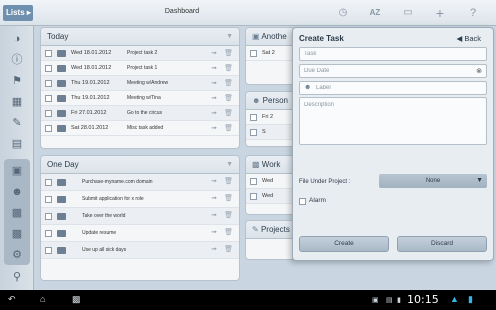 The width and height of the screenshot is (496, 310). What do you see at coordinates (17, 39) in the screenshot?
I see `dashboard-icon: ◑` at bounding box center [17, 39].